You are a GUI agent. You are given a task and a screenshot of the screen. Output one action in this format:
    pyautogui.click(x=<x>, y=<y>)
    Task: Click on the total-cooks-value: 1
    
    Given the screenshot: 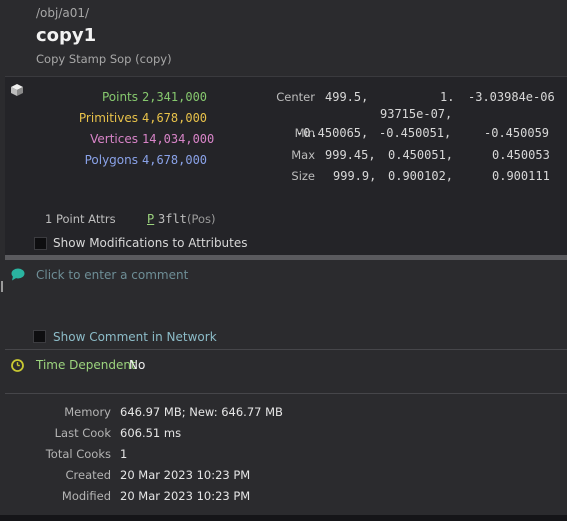 What is the action you would take?
    pyautogui.click(x=124, y=454)
    